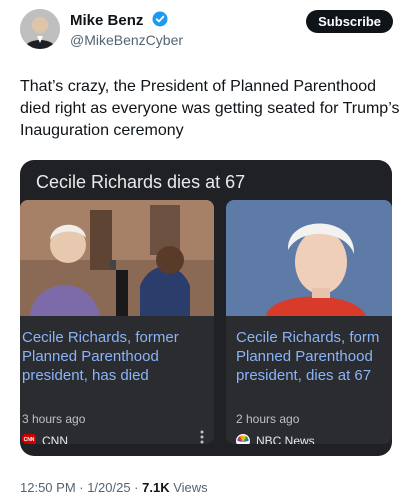  Describe the element at coordinates (160, 19) in the screenshot. I see `verified-badge-icon` at that location.